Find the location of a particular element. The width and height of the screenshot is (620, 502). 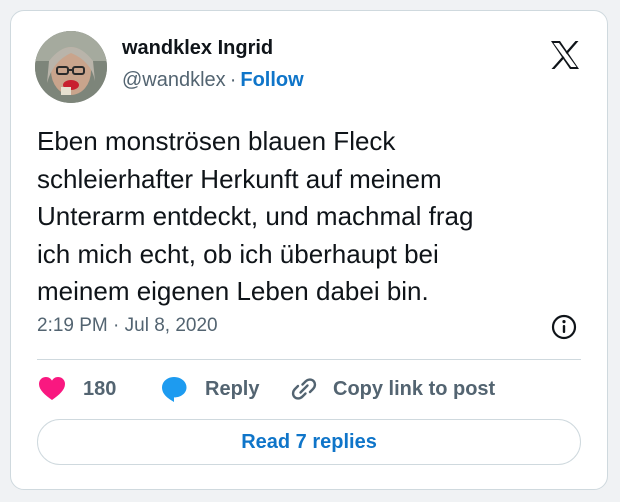

tweet-timestamp: 2:19 PM · Jul 8, 2020 is located at coordinates (127, 326).